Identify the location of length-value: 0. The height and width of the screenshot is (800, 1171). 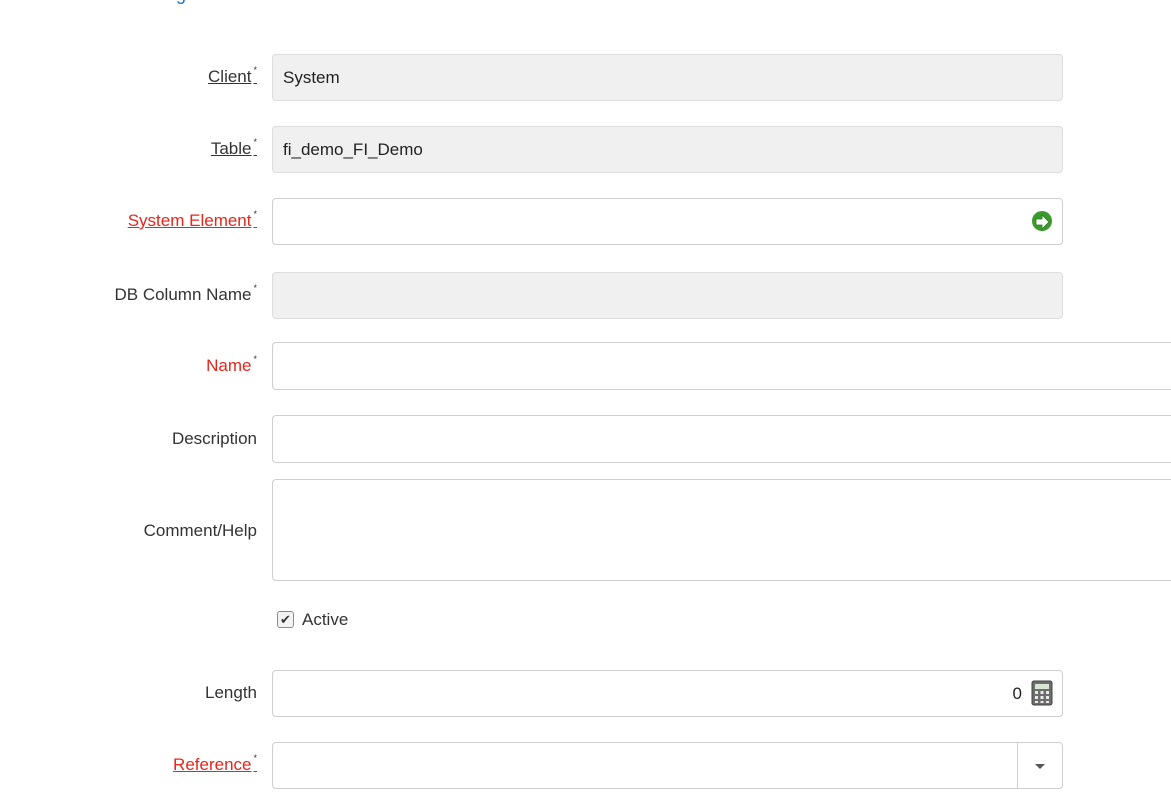
(1017, 693).